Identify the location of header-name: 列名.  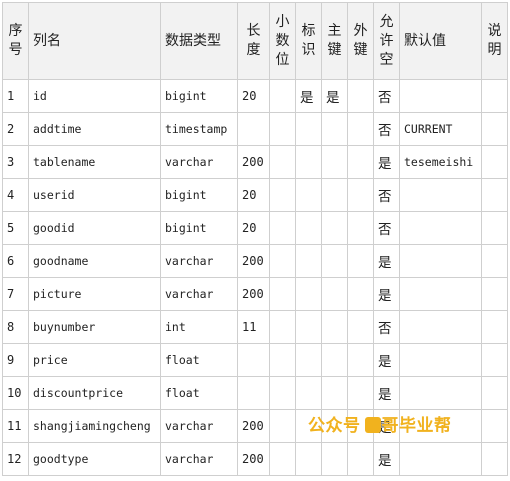
(94, 41).